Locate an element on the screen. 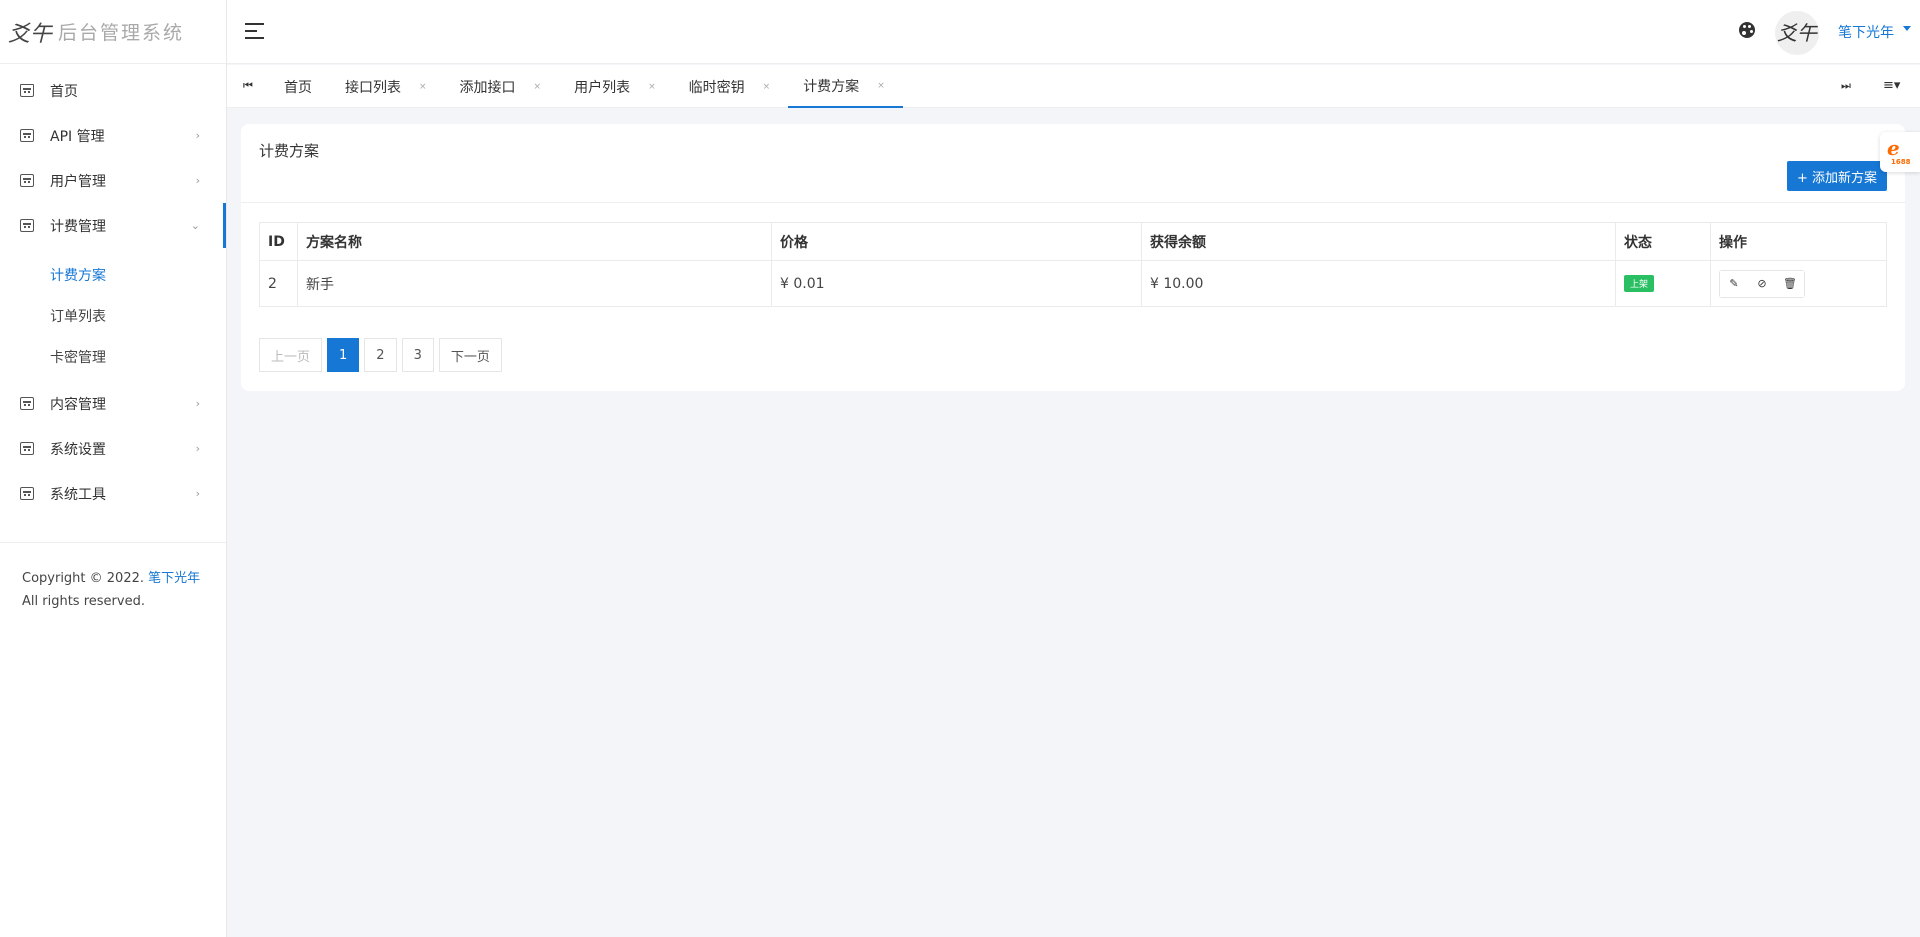 Image resolution: width=1920 pixels, height=937 pixels. tab-user-list: 用户列表 × is located at coordinates (616, 86).